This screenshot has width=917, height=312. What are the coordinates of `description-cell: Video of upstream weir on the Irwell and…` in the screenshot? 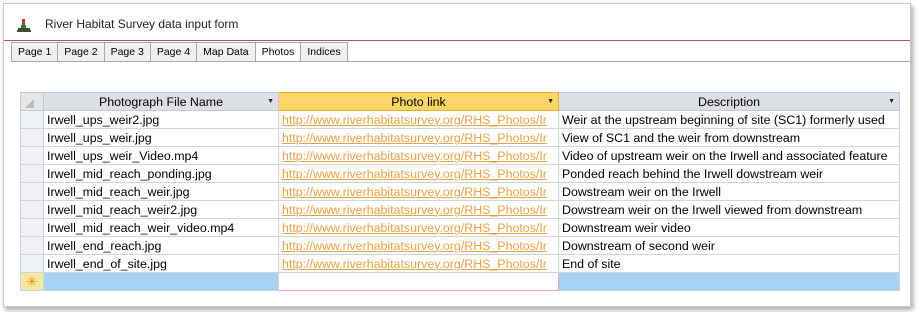 It's located at (729, 155).